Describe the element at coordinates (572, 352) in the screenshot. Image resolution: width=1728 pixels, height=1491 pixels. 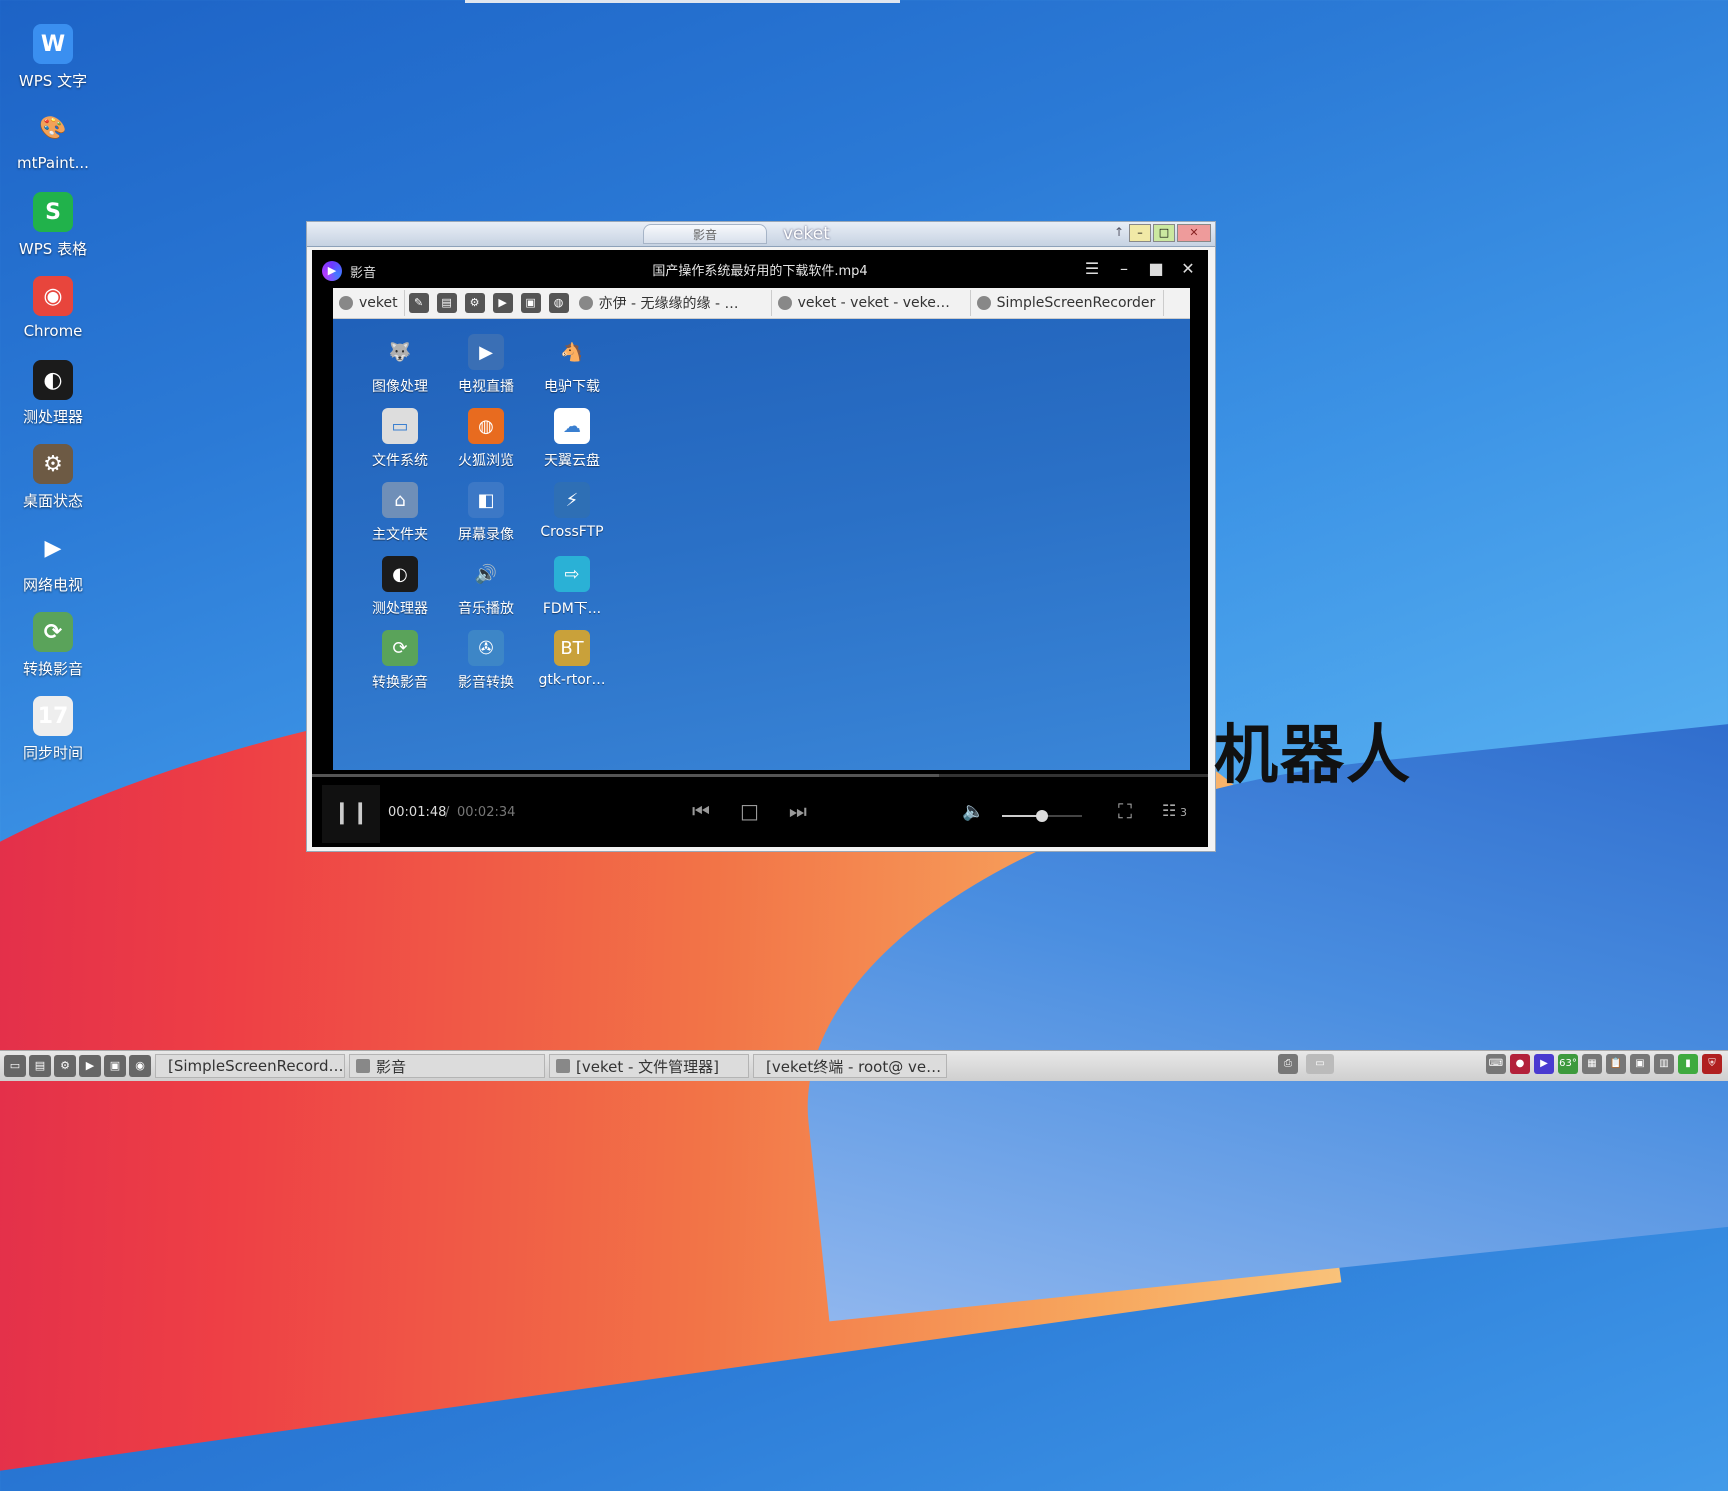
I see `app-icon: 🐴` at that location.